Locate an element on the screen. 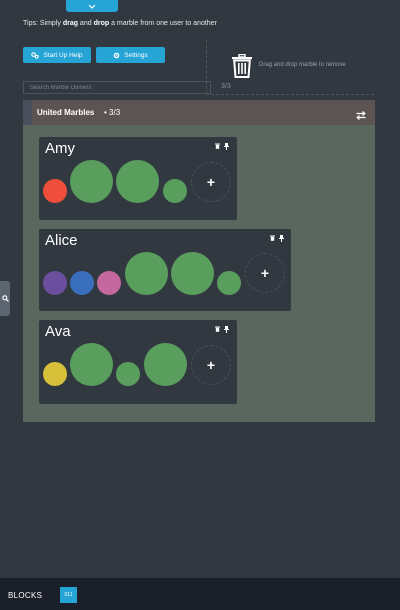  tips-drag: drag is located at coordinates (70, 23).